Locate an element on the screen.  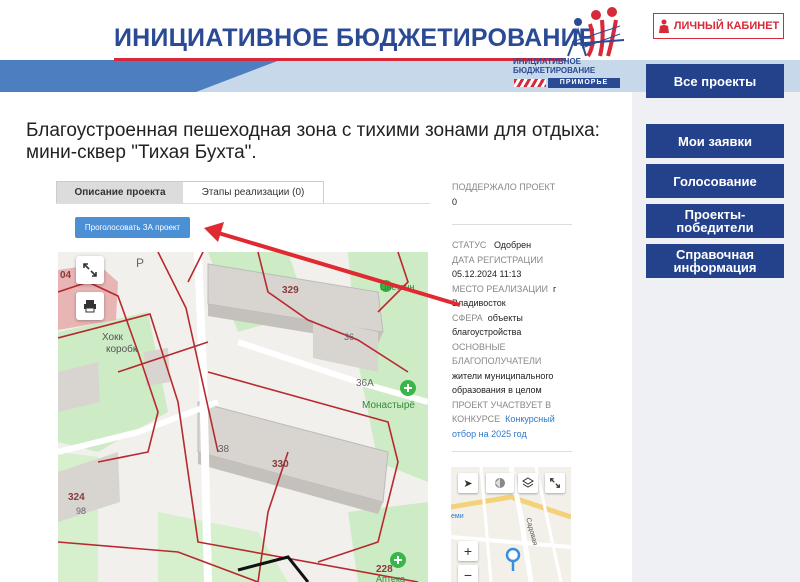
user-icon is located at coordinates (663, 26).